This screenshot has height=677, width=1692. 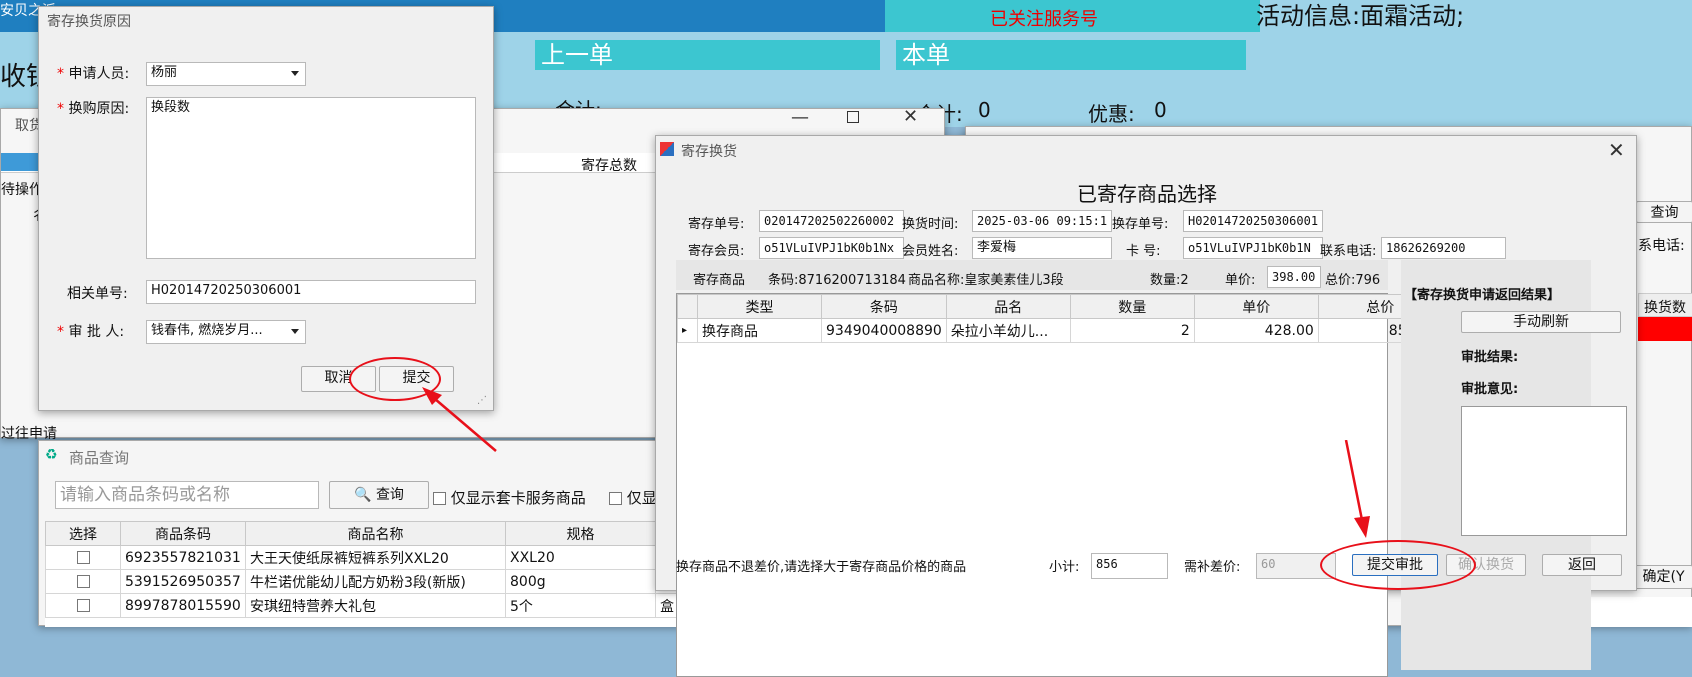 What do you see at coordinates (1256, 306) in the screenshot?
I see `col-price: 单价` at bounding box center [1256, 306].